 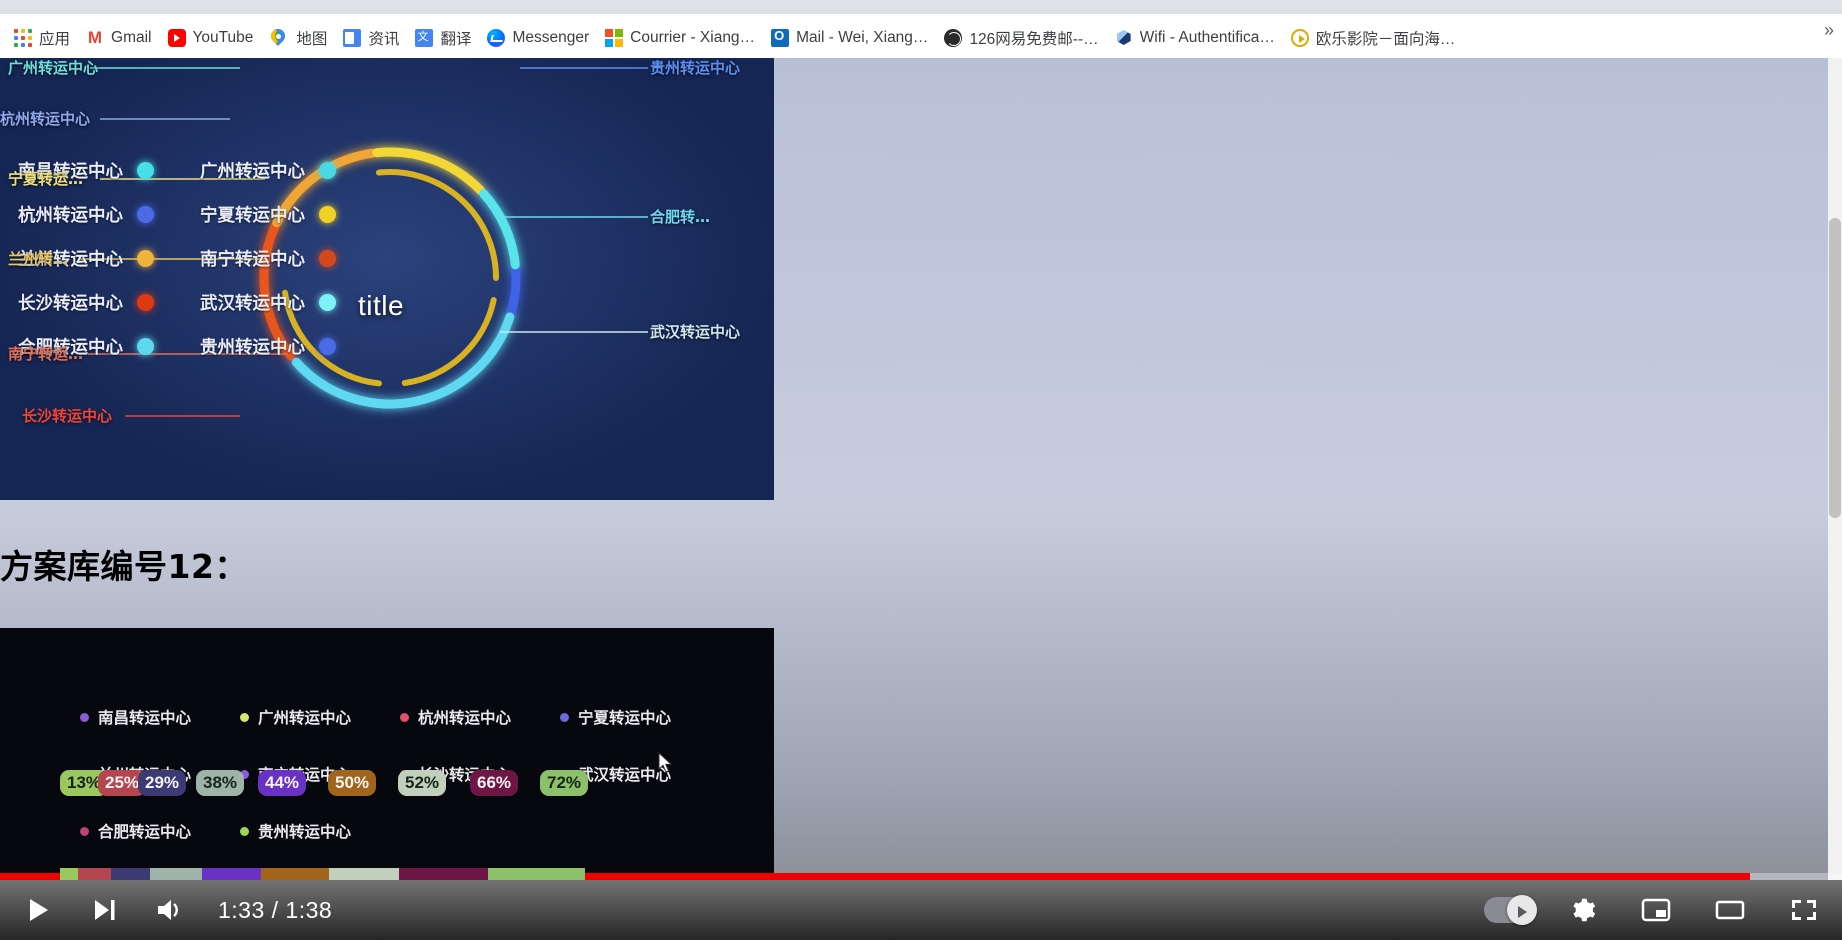 What do you see at coordinates (352, 38) in the screenshot?
I see `google-news-icon` at bounding box center [352, 38].